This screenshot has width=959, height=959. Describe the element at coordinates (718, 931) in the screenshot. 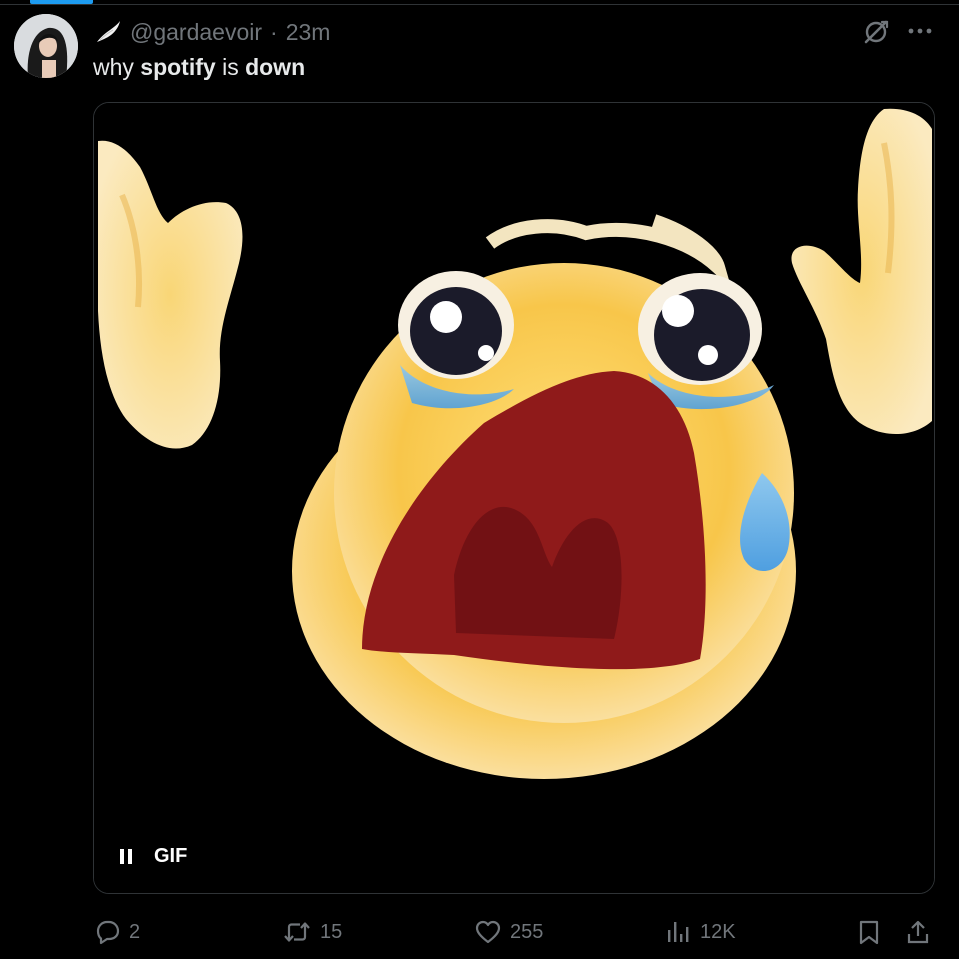

I see `views-count: 12K` at that location.